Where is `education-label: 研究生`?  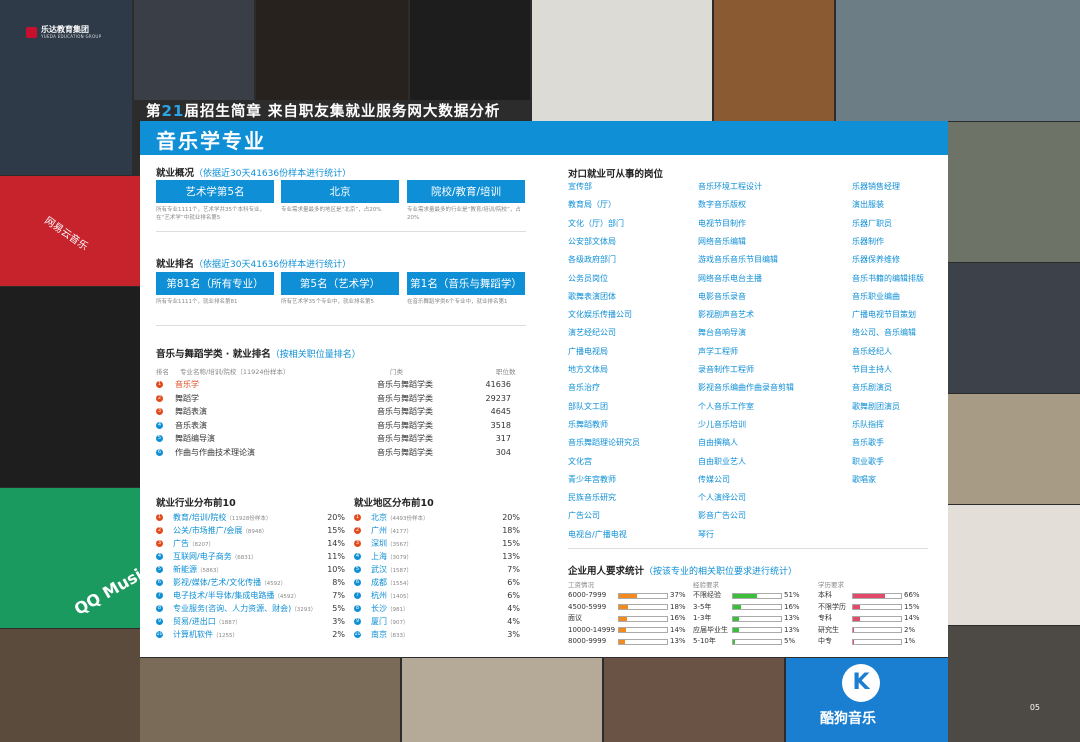
education-label: 研究生 is located at coordinates (828, 629).